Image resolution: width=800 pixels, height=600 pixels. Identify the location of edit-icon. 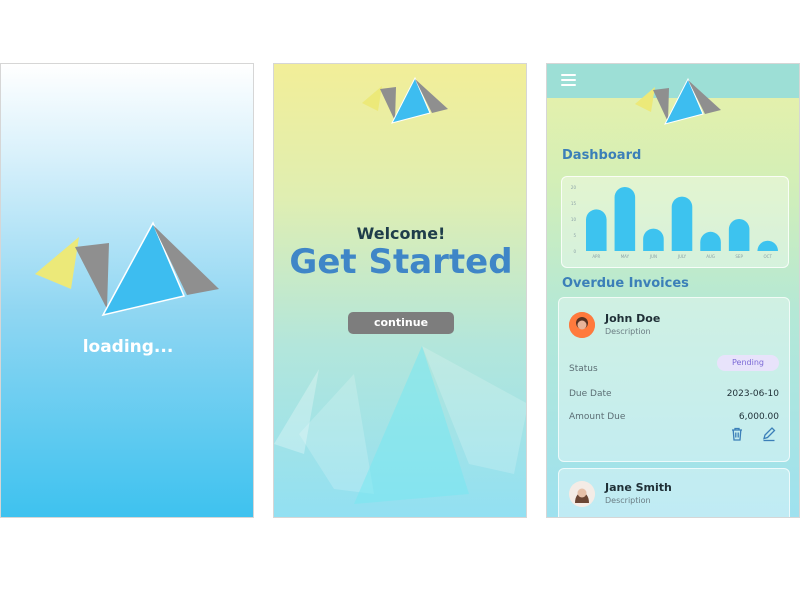
(769, 434).